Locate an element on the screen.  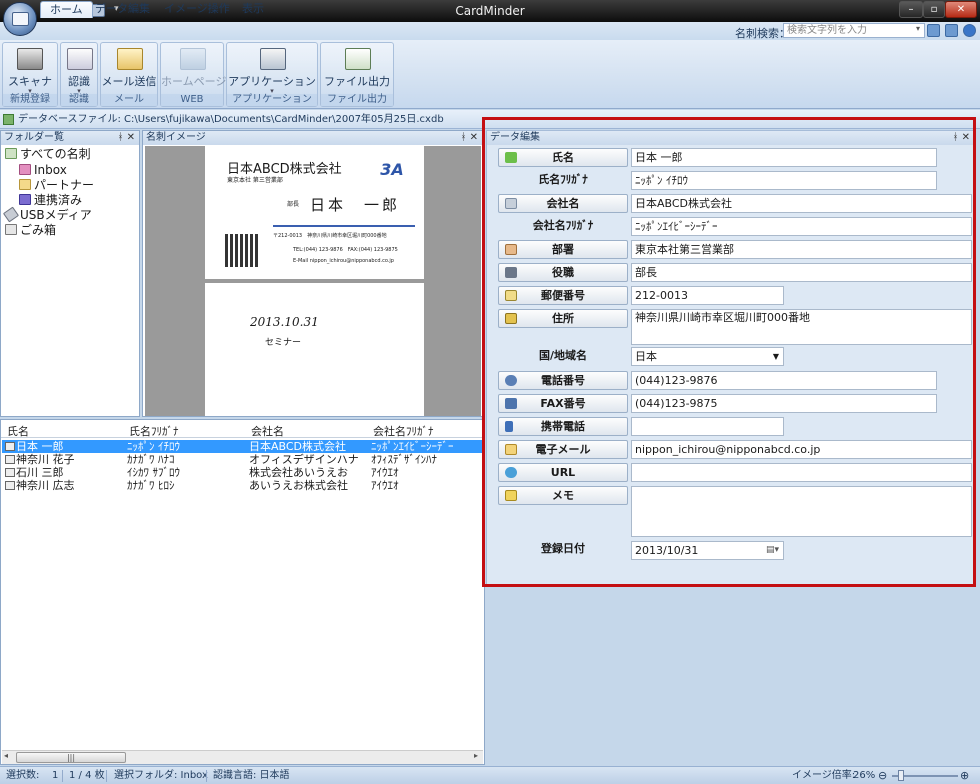
group-caption: 認識 is located at coordinates (79, 100).